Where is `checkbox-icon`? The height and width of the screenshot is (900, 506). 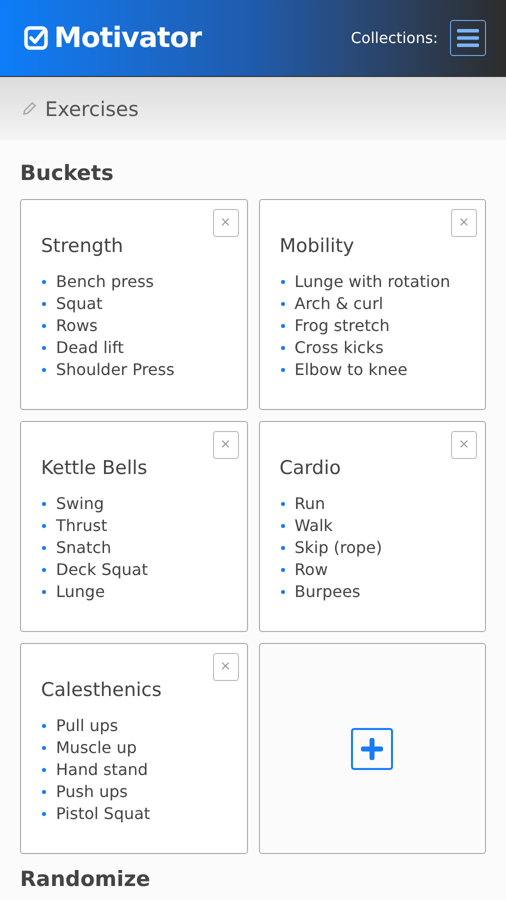 checkbox-icon is located at coordinates (36, 38).